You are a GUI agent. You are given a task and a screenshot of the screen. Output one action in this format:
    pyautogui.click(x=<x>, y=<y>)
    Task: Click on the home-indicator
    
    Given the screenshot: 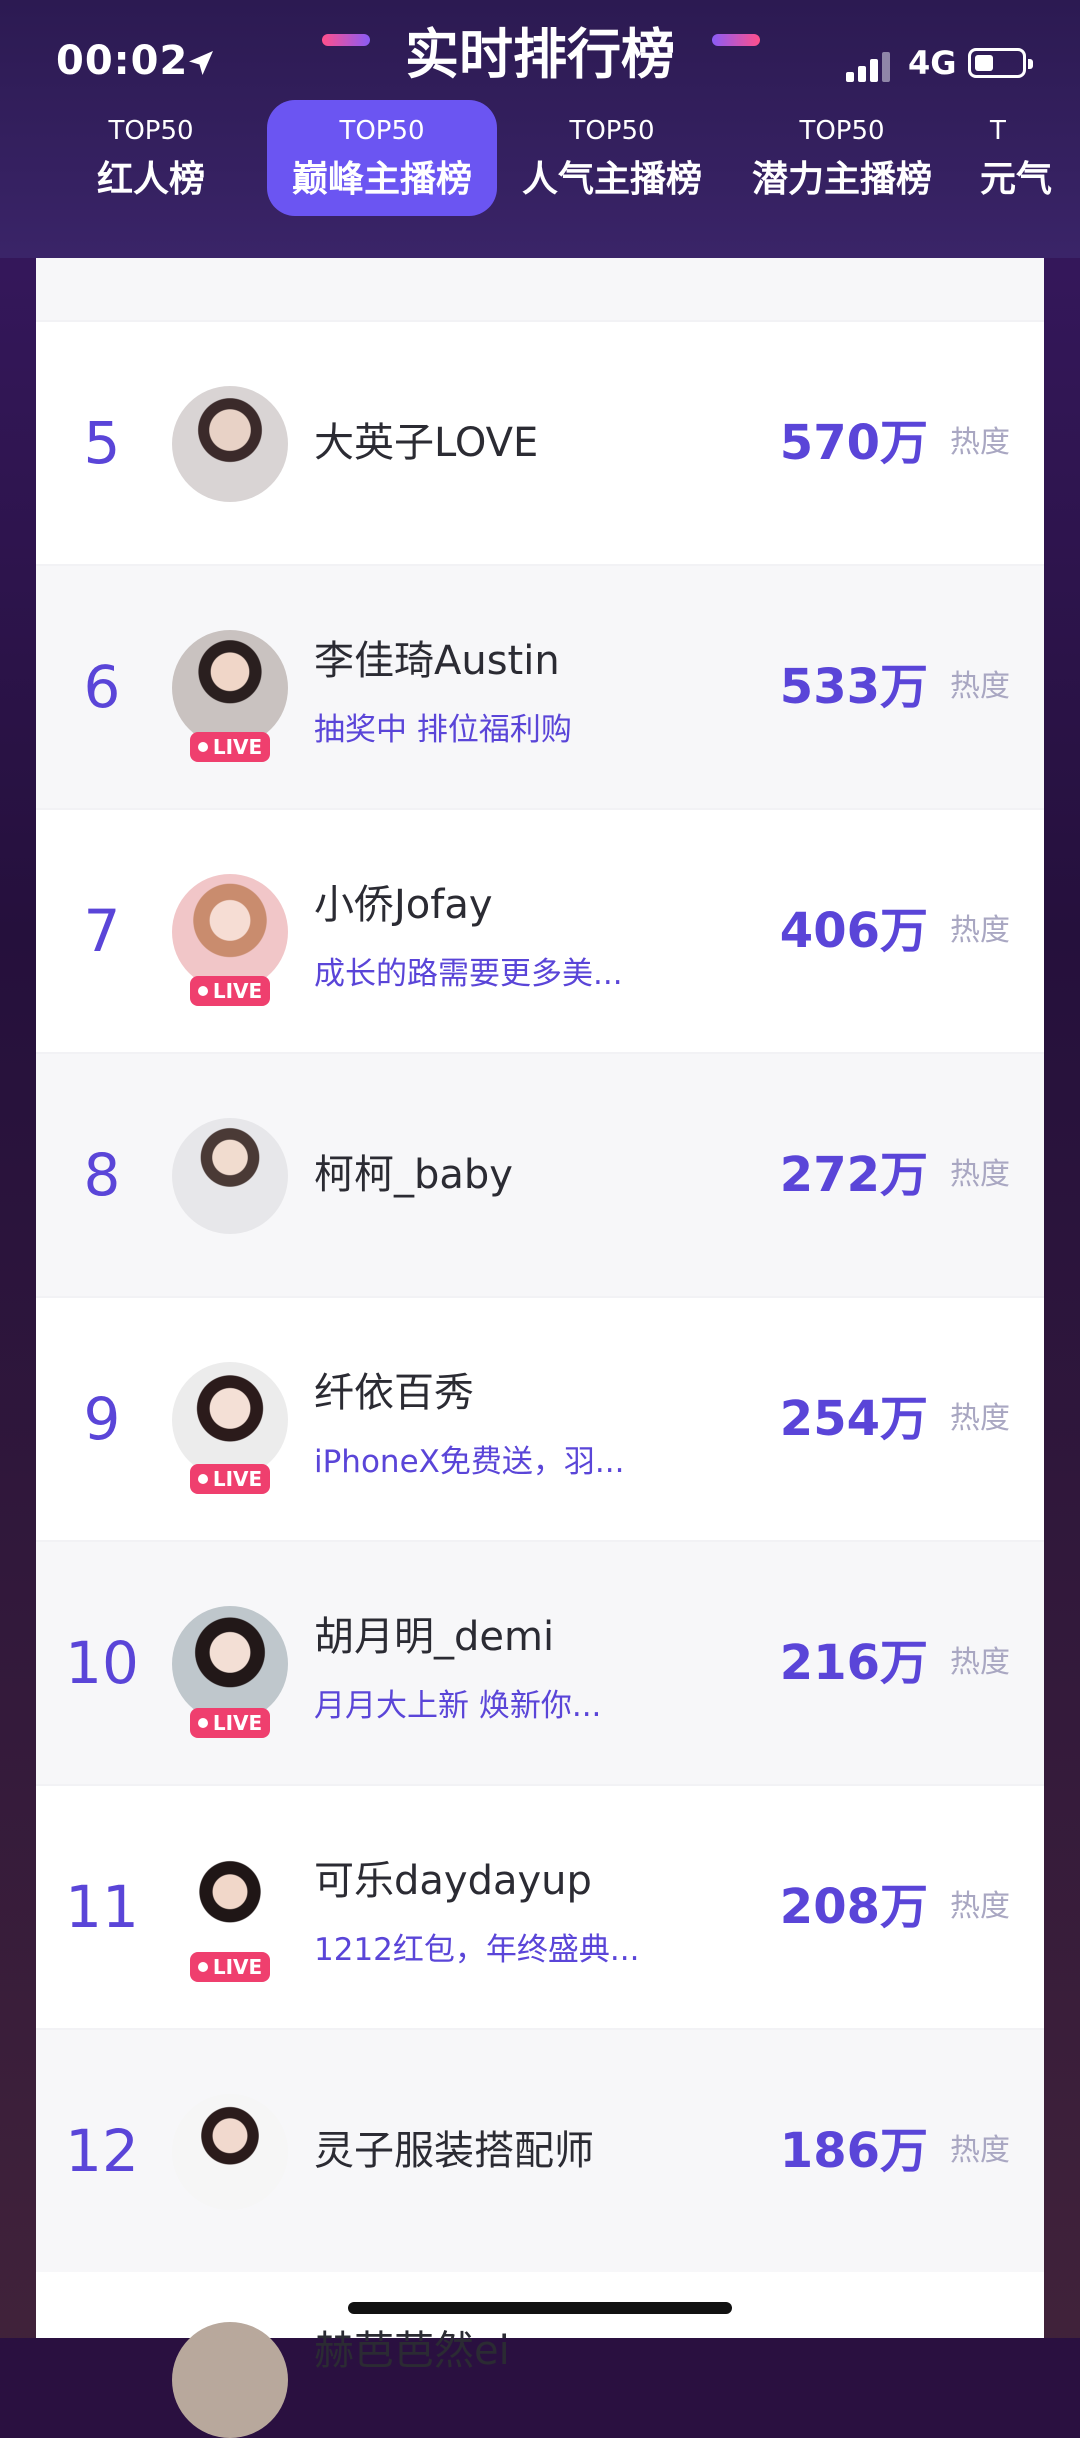 What is the action you would take?
    pyautogui.click(x=540, y=2308)
    